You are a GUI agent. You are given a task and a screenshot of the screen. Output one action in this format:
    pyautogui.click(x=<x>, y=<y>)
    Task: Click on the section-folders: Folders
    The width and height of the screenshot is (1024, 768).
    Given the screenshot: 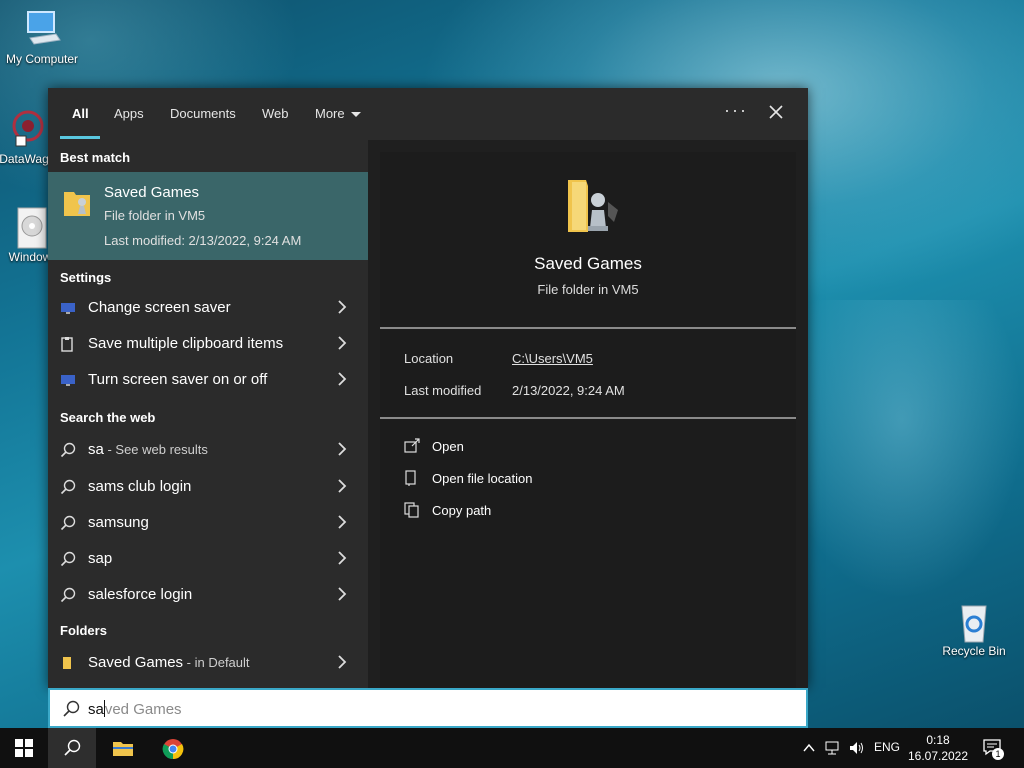 What is the action you would take?
    pyautogui.click(x=83, y=630)
    